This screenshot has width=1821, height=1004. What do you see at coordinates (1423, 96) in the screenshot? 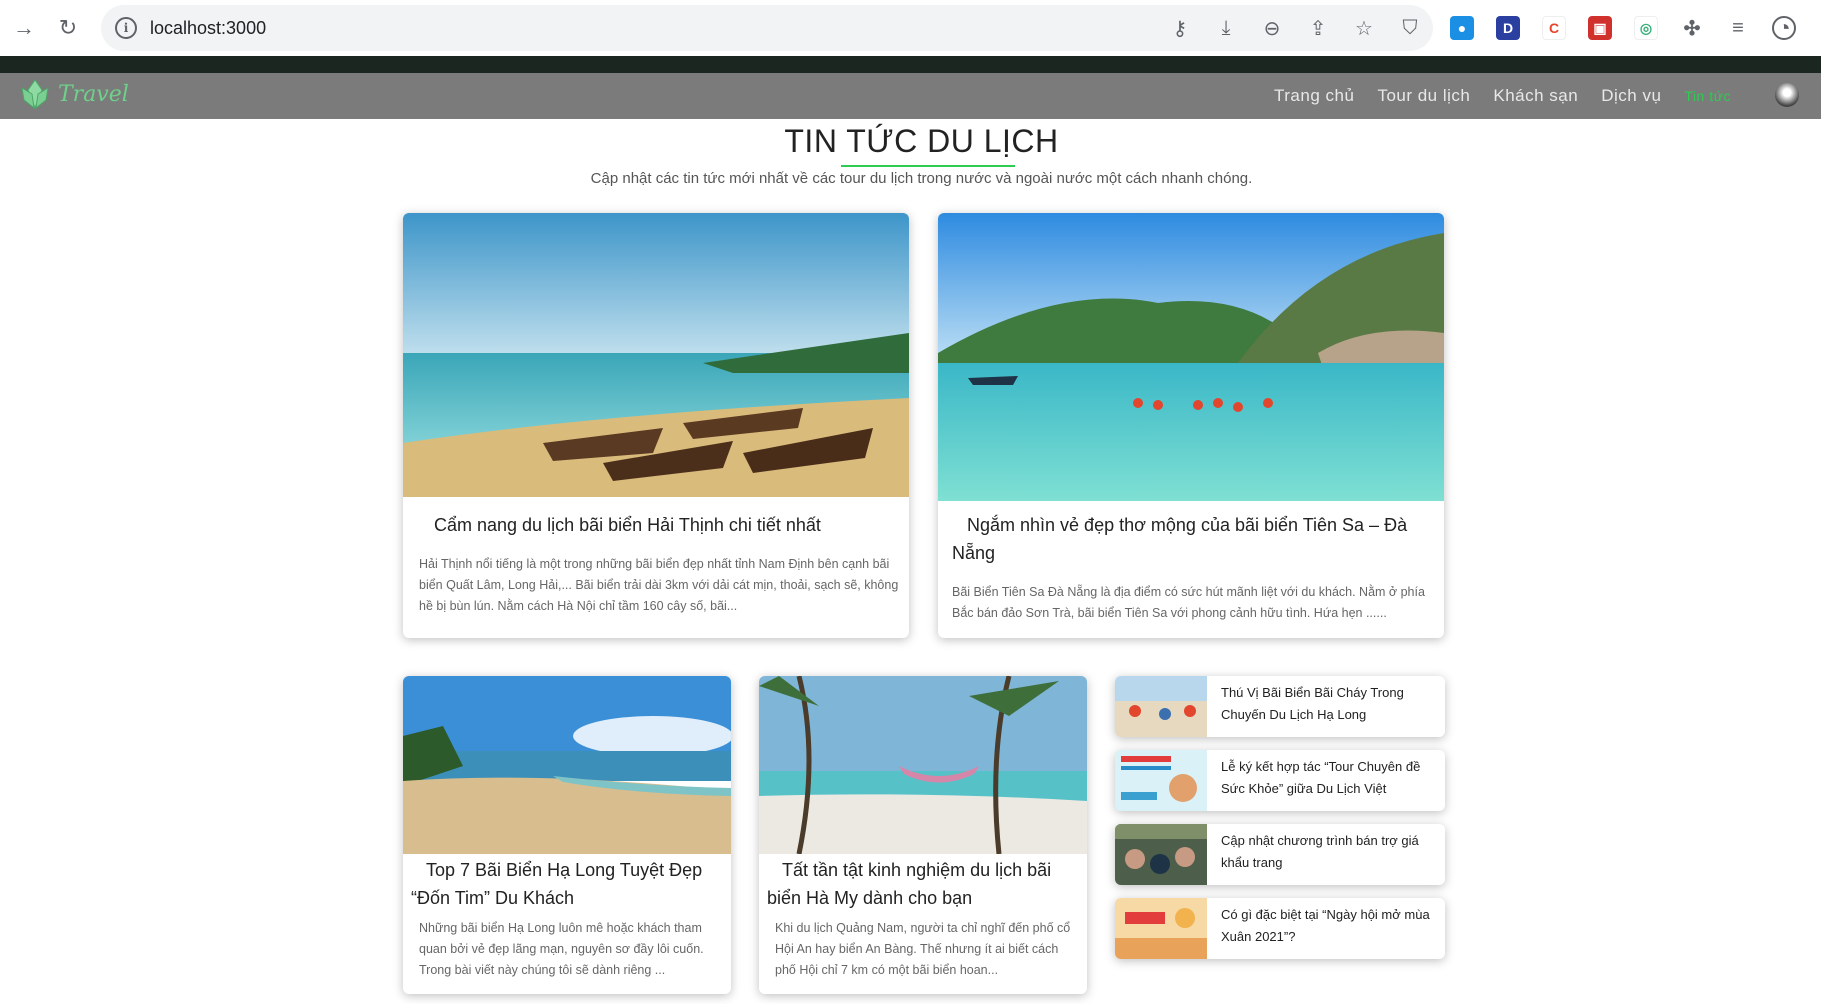
I see `nav-tours: Tour du lịch` at bounding box center [1423, 96].